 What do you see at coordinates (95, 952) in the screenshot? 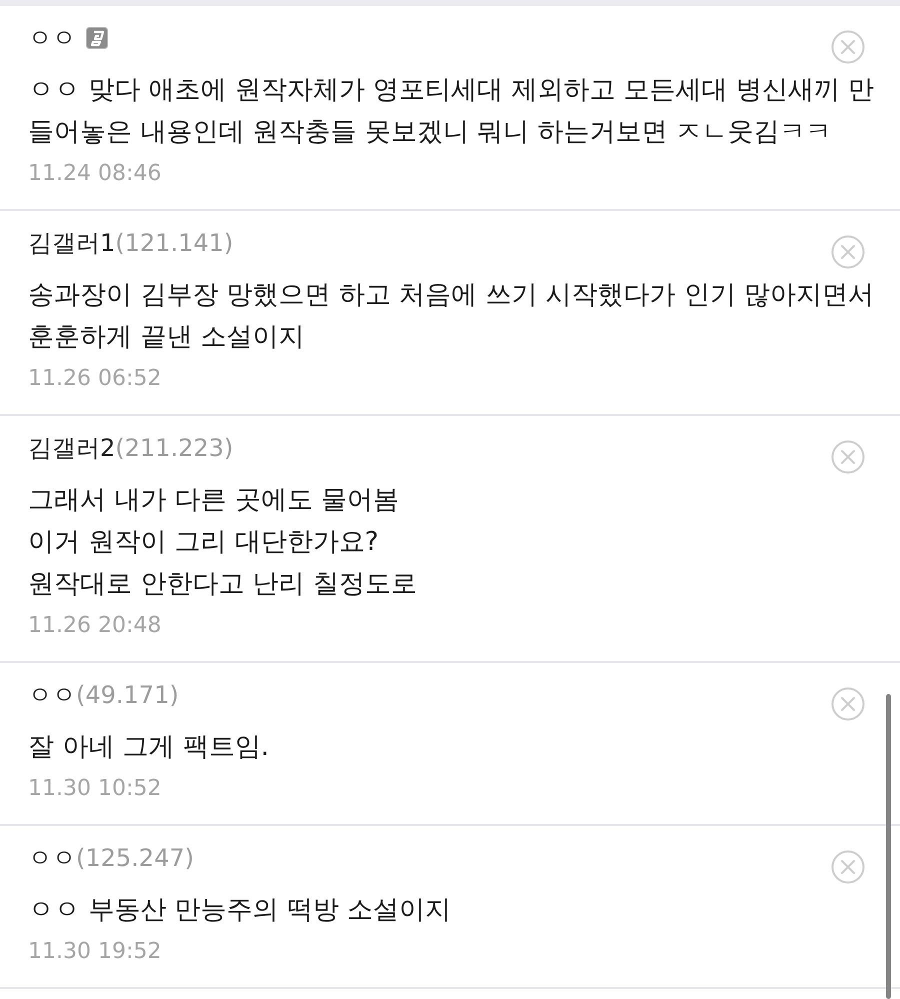
I see `comment-time: 11.30 19:52` at bounding box center [95, 952].